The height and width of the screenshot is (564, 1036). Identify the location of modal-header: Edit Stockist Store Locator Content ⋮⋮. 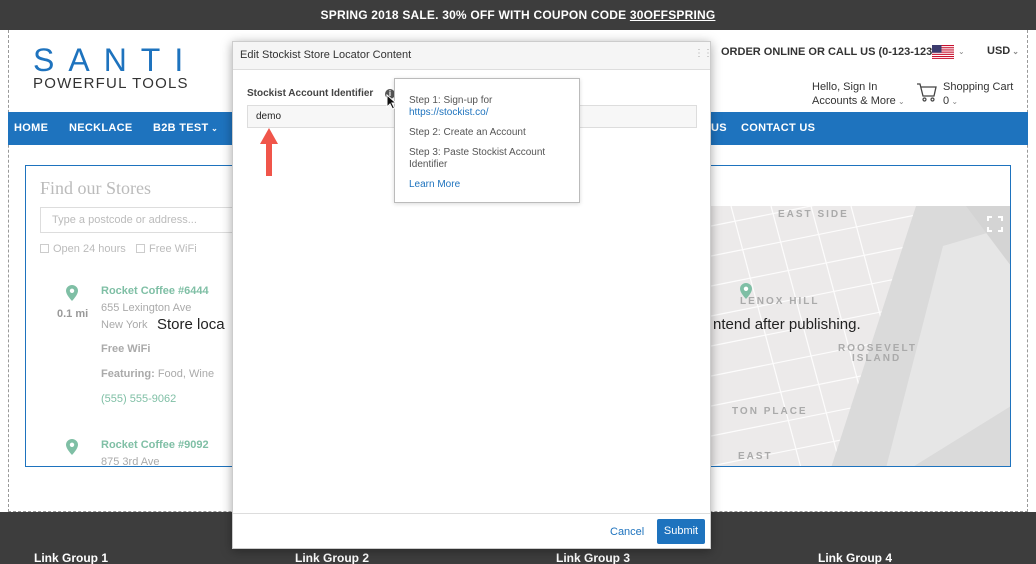
(473, 56).